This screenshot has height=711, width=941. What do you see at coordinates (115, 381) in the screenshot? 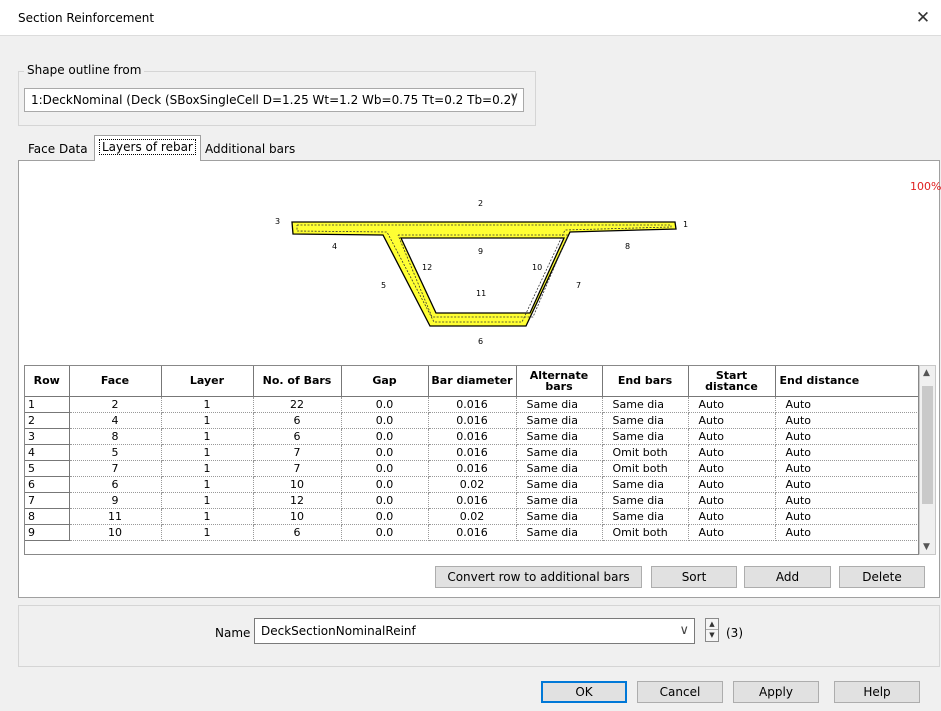
I see `column-header-face: Face` at bounding box center [115, 381].